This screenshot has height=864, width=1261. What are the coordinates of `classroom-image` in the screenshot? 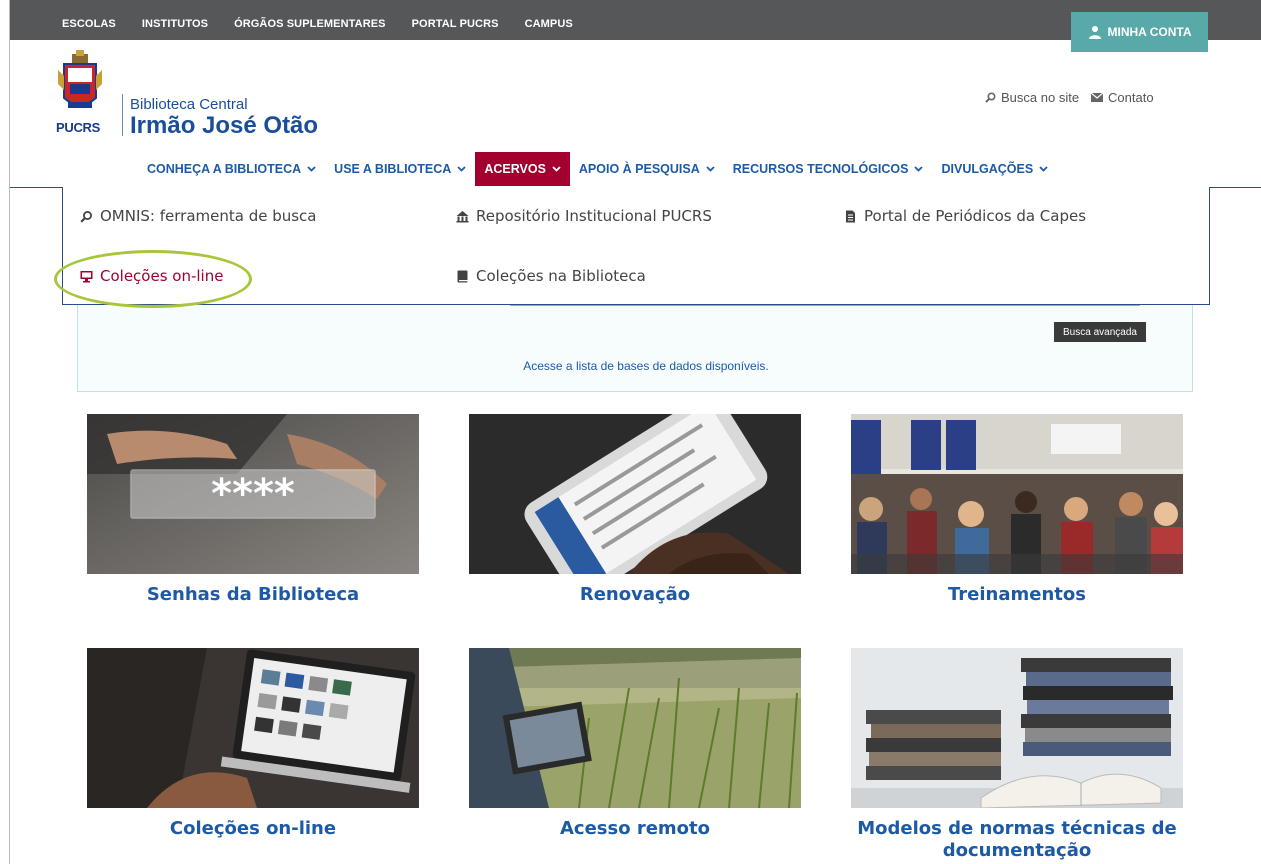 It's located at (1017, 494).